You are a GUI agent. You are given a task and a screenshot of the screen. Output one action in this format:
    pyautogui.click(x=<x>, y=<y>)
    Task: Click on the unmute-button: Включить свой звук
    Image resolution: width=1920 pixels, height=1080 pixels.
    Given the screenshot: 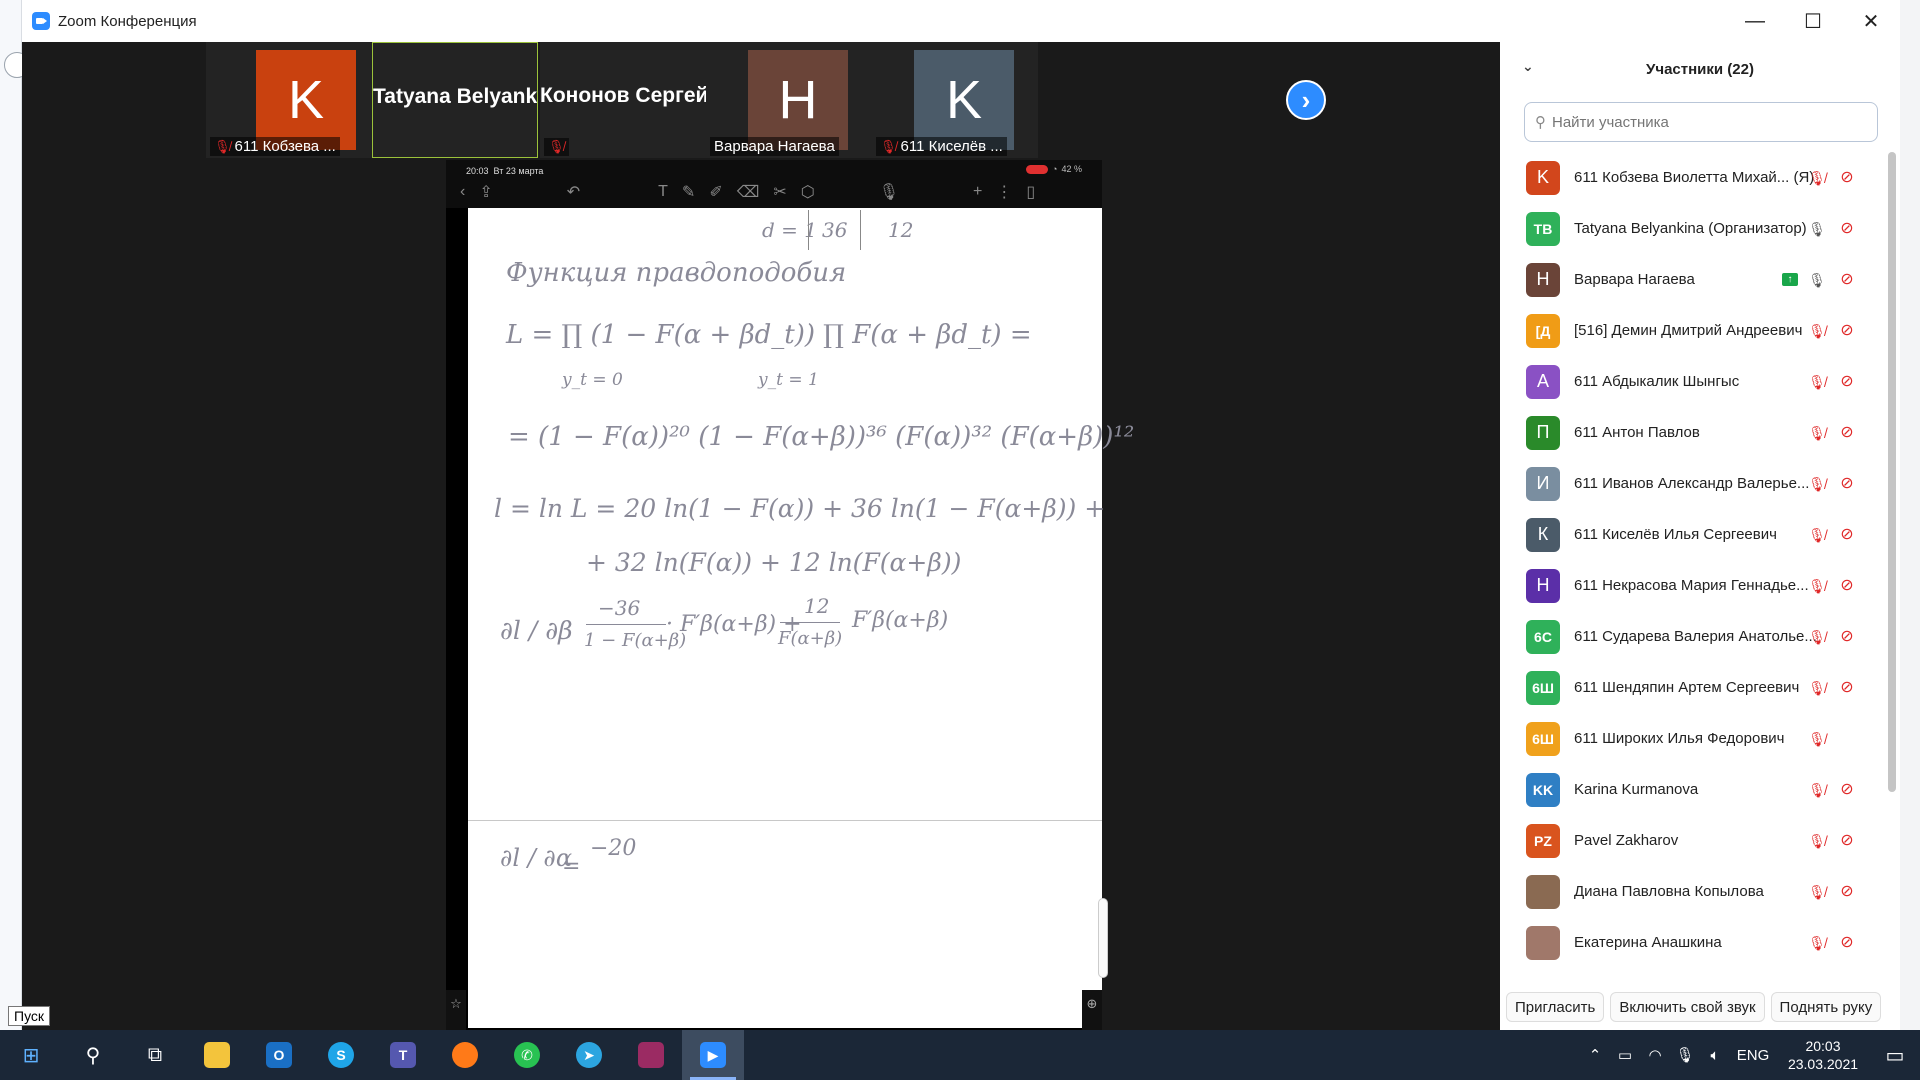 What is the action you would take?
    pyautogui.click(x=1687, y=1007)
    